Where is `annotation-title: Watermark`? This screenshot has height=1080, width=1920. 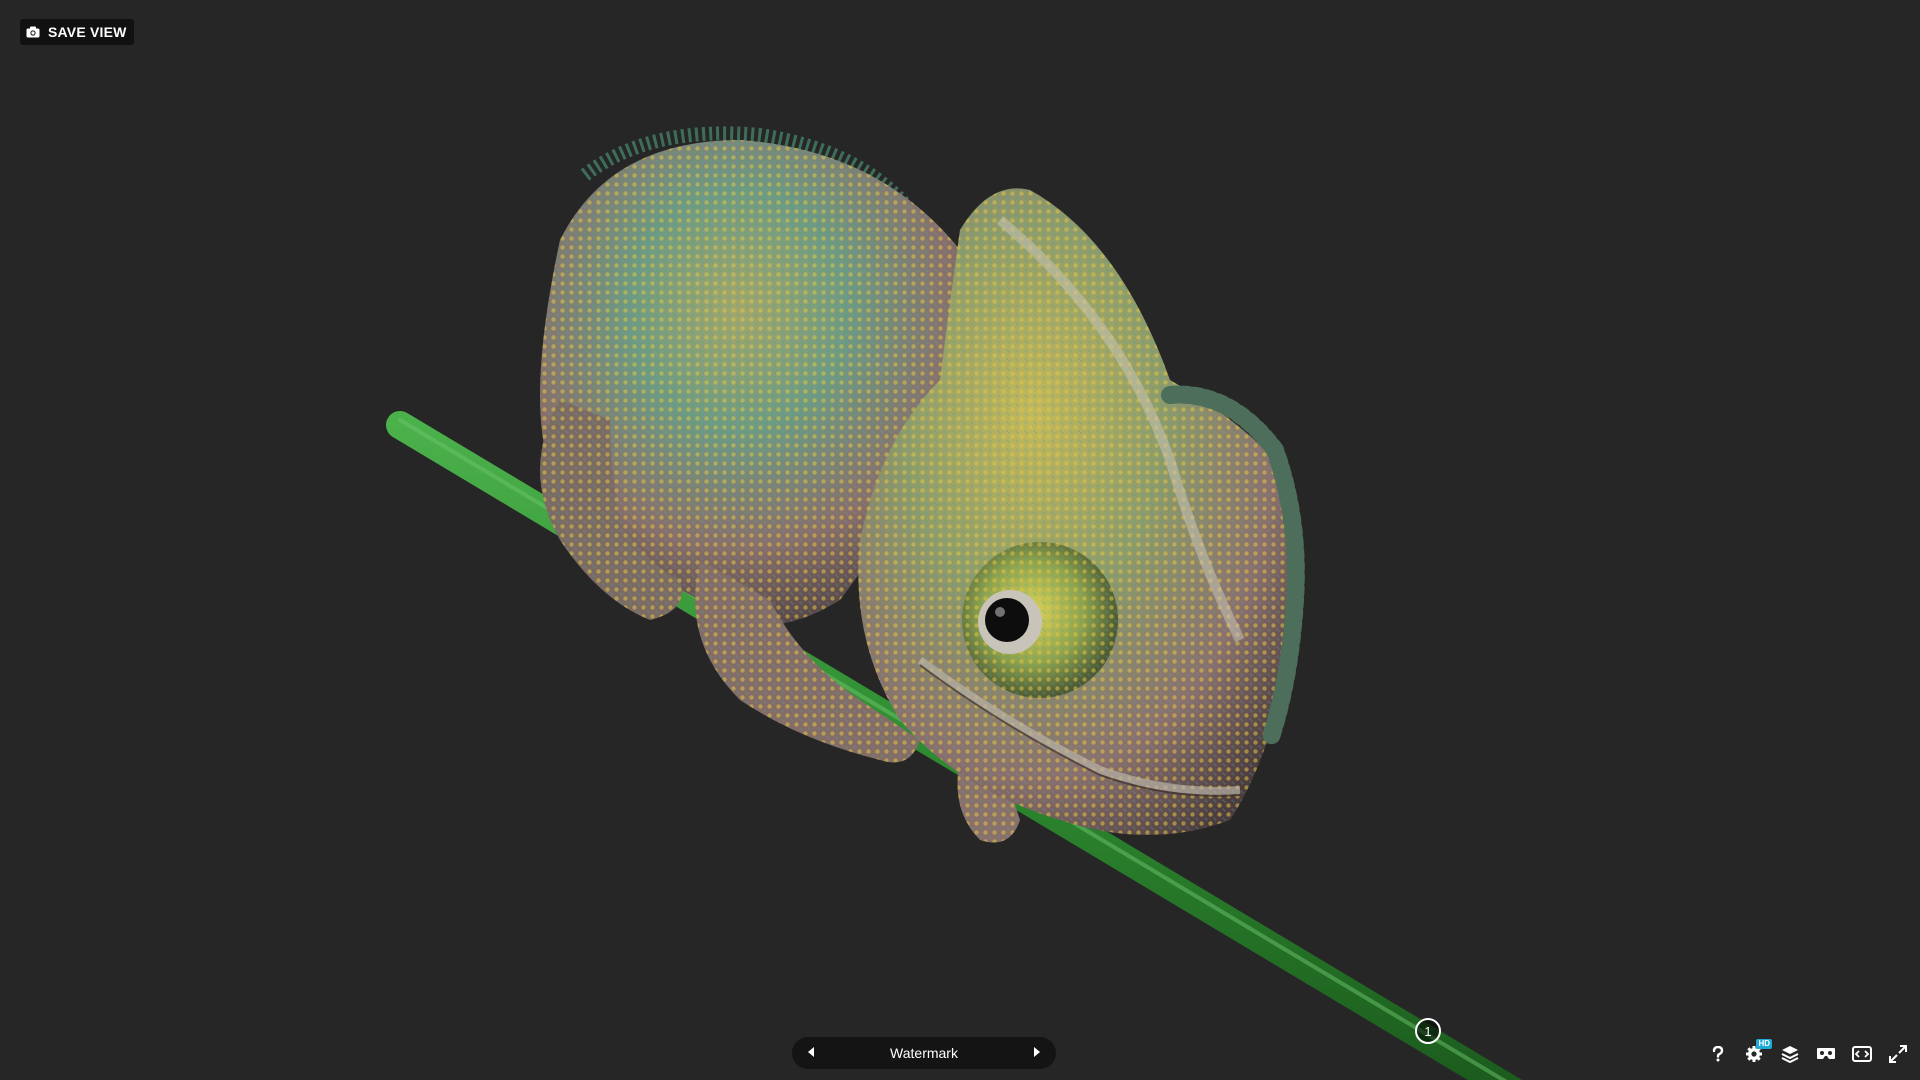 annotation-title: Watermark is located at coordinates (924, 1053).